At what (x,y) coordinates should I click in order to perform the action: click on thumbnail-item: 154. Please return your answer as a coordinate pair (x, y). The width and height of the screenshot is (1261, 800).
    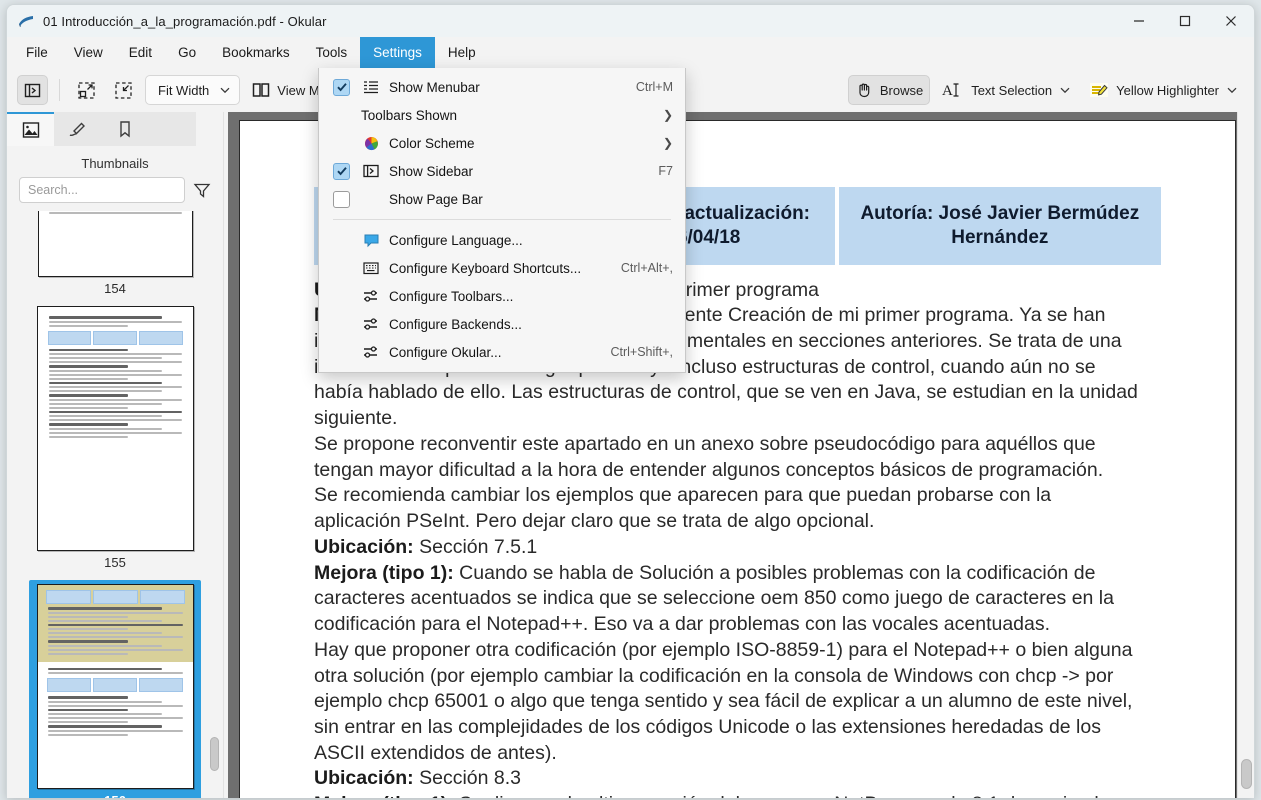
    Looking at the image, I should click on (115, 258).